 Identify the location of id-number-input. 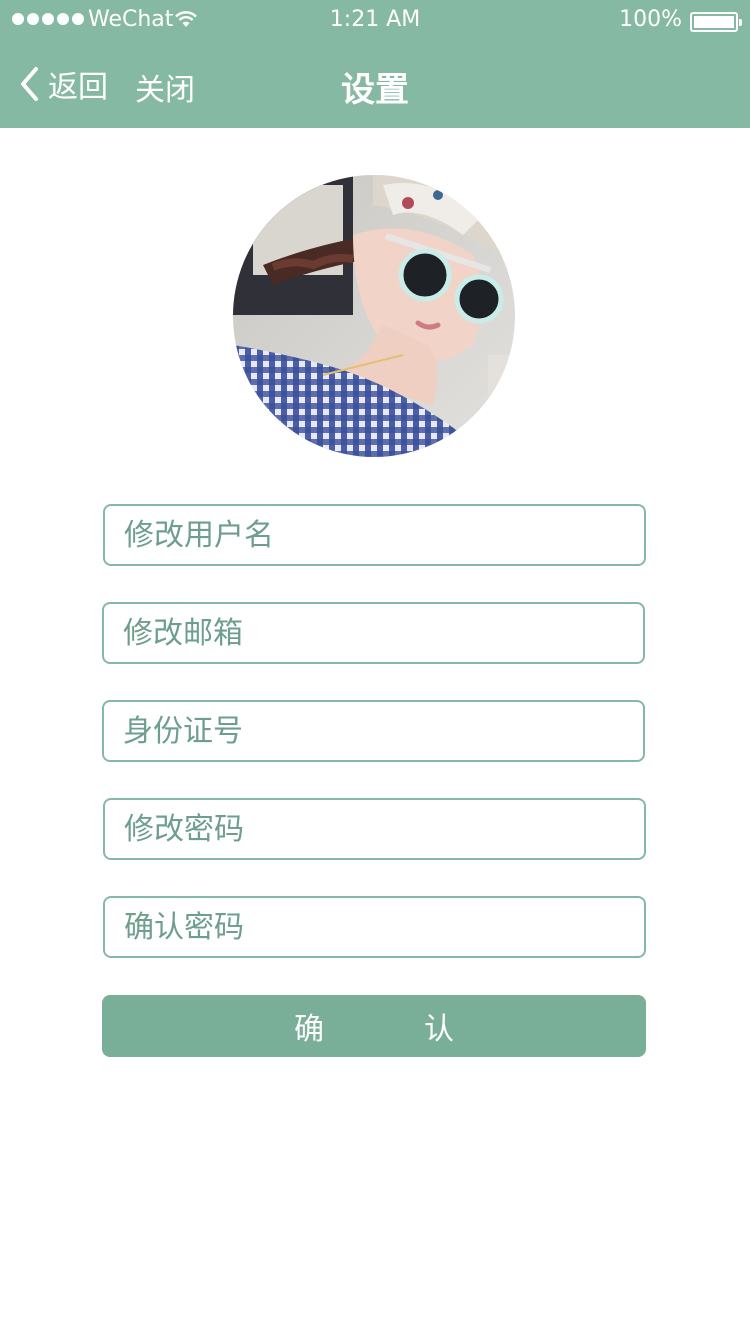
(373, 731).